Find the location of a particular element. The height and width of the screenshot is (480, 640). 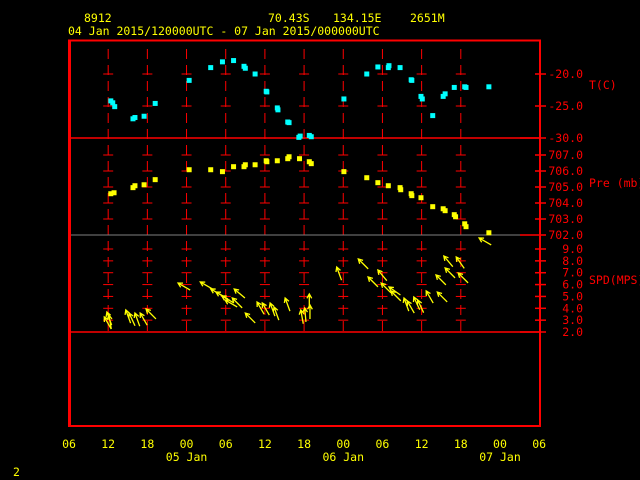

y-tick-label: 707.0 is located at coordinates (565, 155).